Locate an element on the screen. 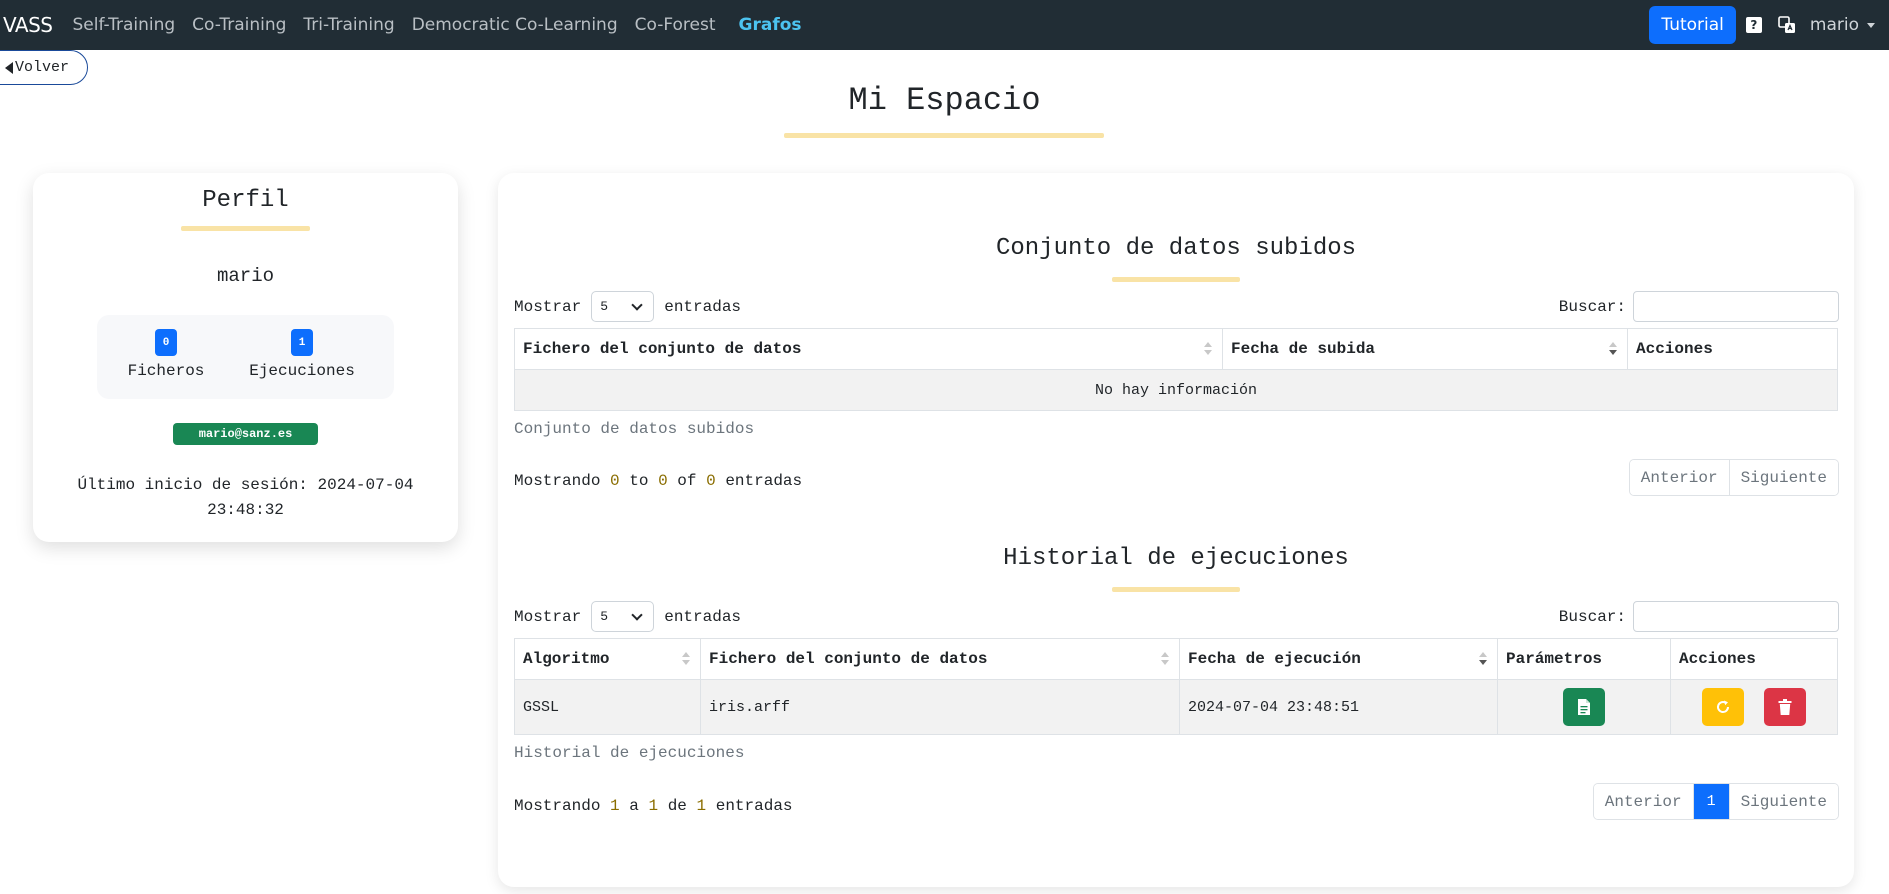 The image size is (1889, 894). empty-table-message: No hay información is located at coordinates (1176, 390).